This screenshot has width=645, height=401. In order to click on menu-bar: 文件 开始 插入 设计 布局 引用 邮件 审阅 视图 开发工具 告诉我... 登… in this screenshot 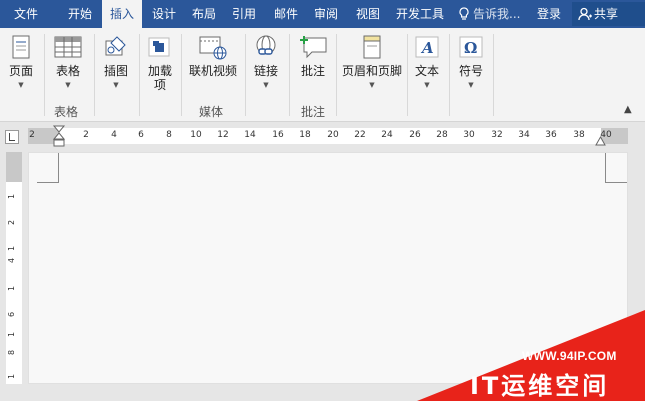, I will do `click(322, 14)`.